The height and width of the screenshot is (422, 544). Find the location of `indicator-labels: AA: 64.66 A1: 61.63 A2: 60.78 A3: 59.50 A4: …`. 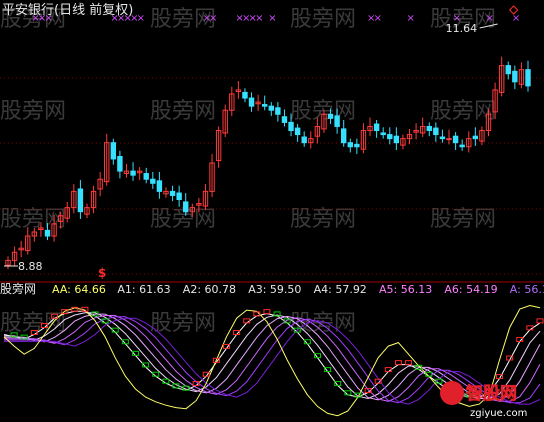

indicator-labels: AA: 64.66 A1: 61.63 A2: 60.78 A3: 59.50 A4: … is located at coordinates (298, 281).